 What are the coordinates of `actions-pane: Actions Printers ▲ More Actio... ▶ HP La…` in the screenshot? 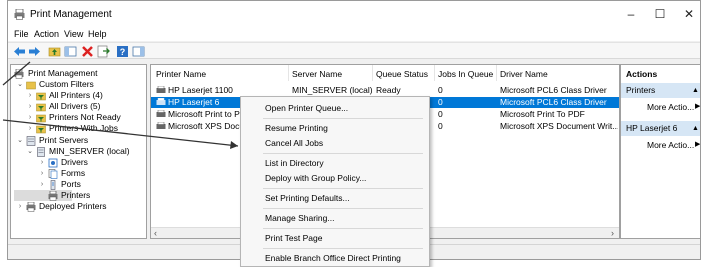 It's located at (660, 151).